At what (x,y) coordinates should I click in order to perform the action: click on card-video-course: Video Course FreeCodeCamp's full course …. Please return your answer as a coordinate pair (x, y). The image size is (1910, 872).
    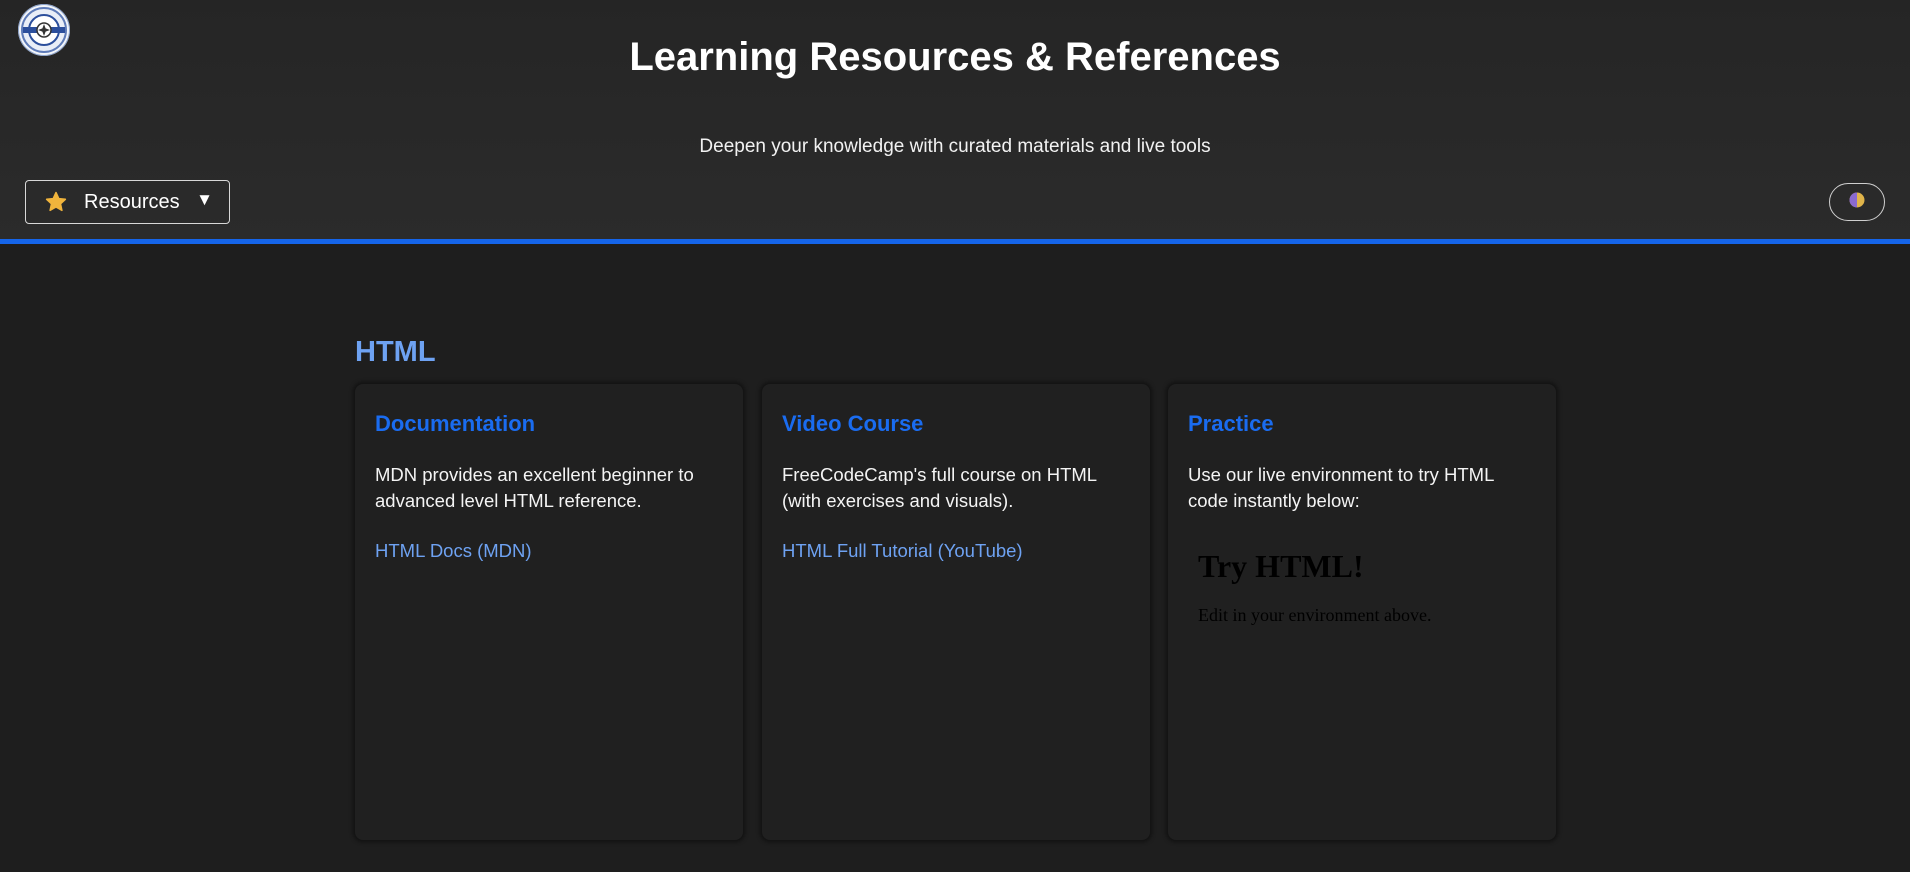
    Looking at the image, I should click on (956, 612).